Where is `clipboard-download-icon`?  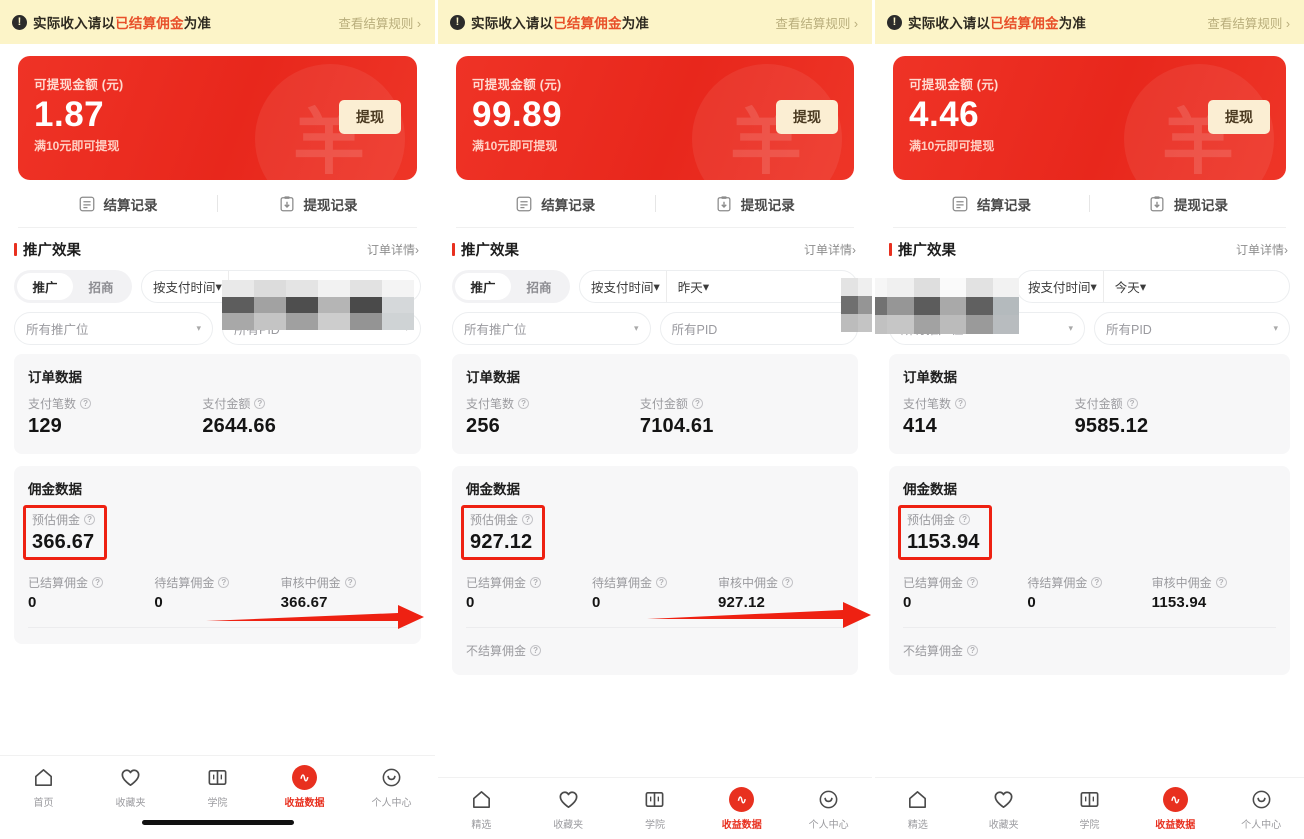
clipboard-download-icon is located at coordinates (1157, 204).